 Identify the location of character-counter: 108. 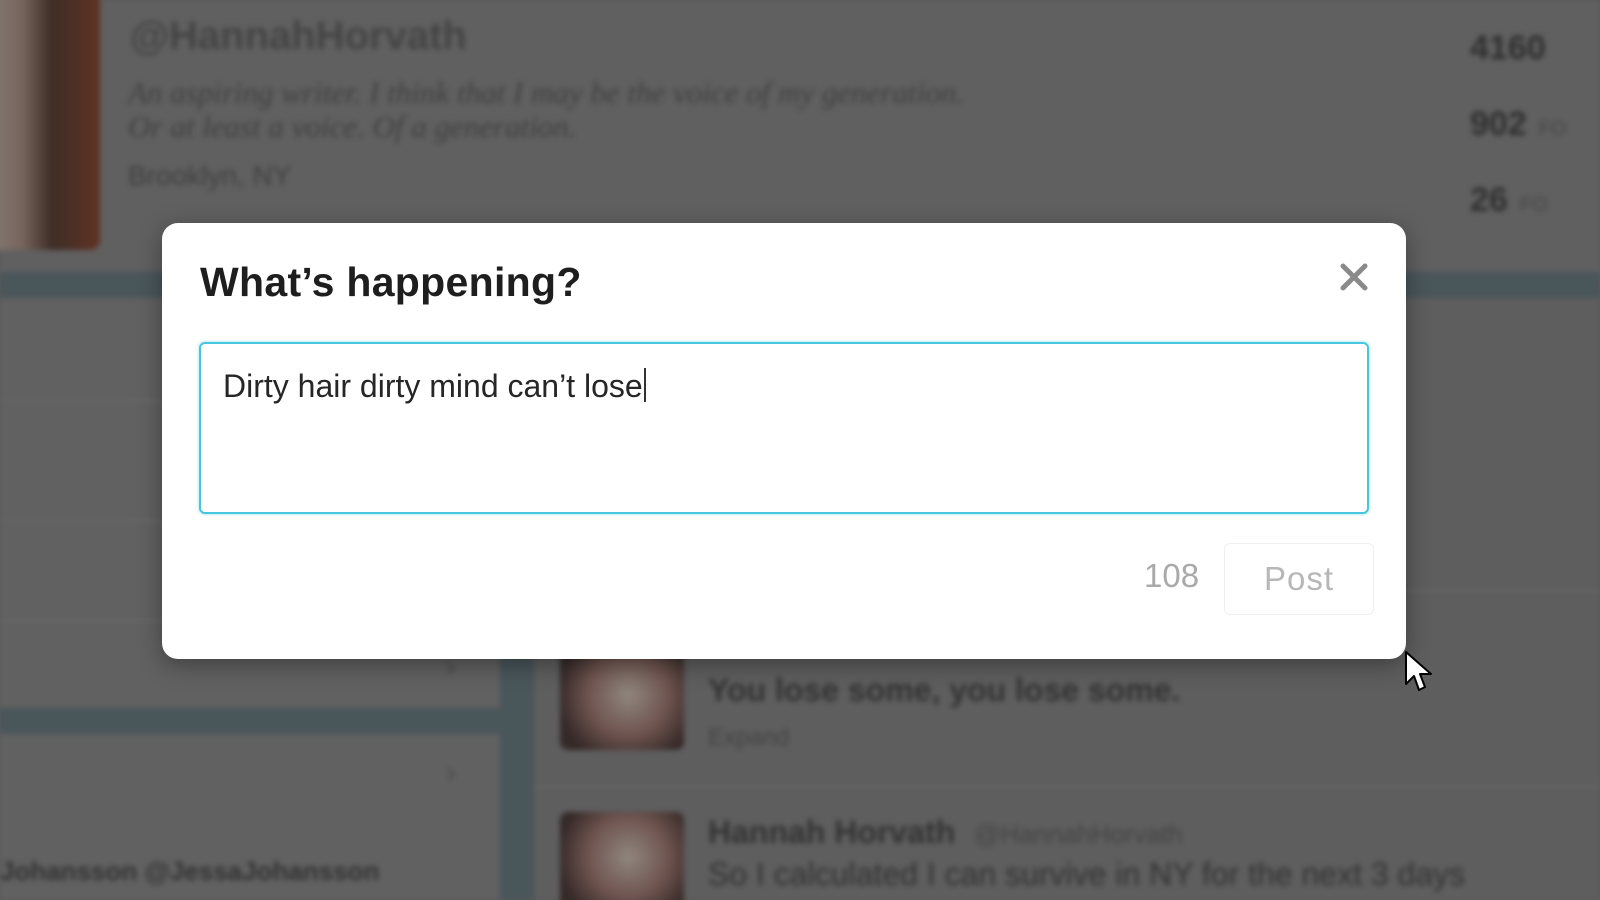
(1172, 575).